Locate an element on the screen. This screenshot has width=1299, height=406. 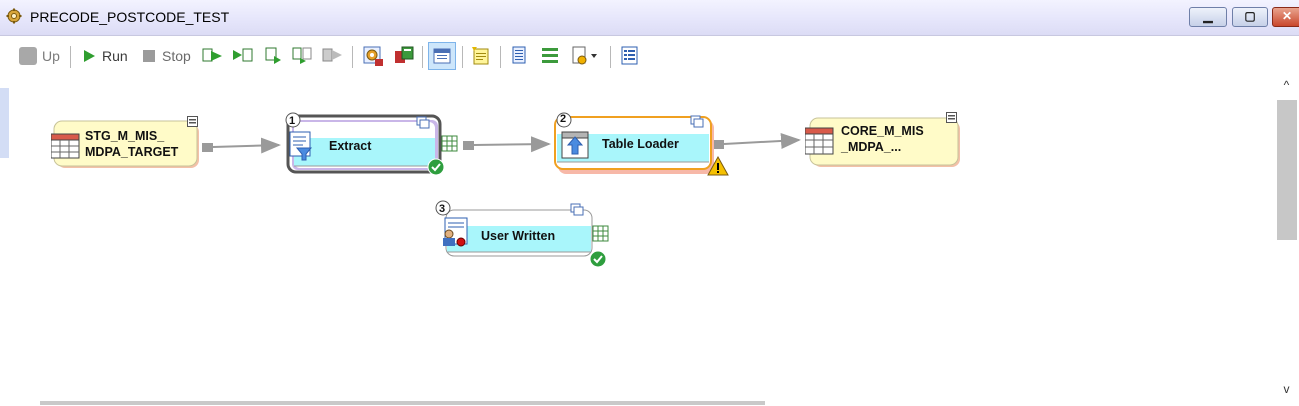
status-dropdown-button is located at coordinates (584, 56).